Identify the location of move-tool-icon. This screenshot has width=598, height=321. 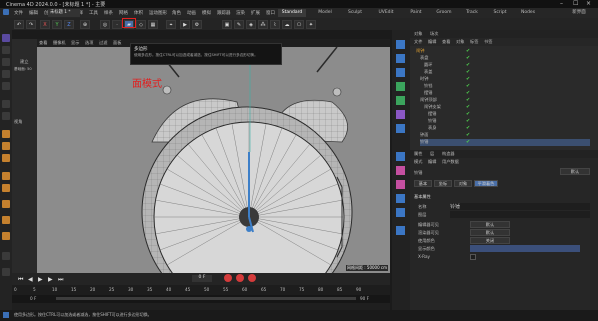
(6, 62).